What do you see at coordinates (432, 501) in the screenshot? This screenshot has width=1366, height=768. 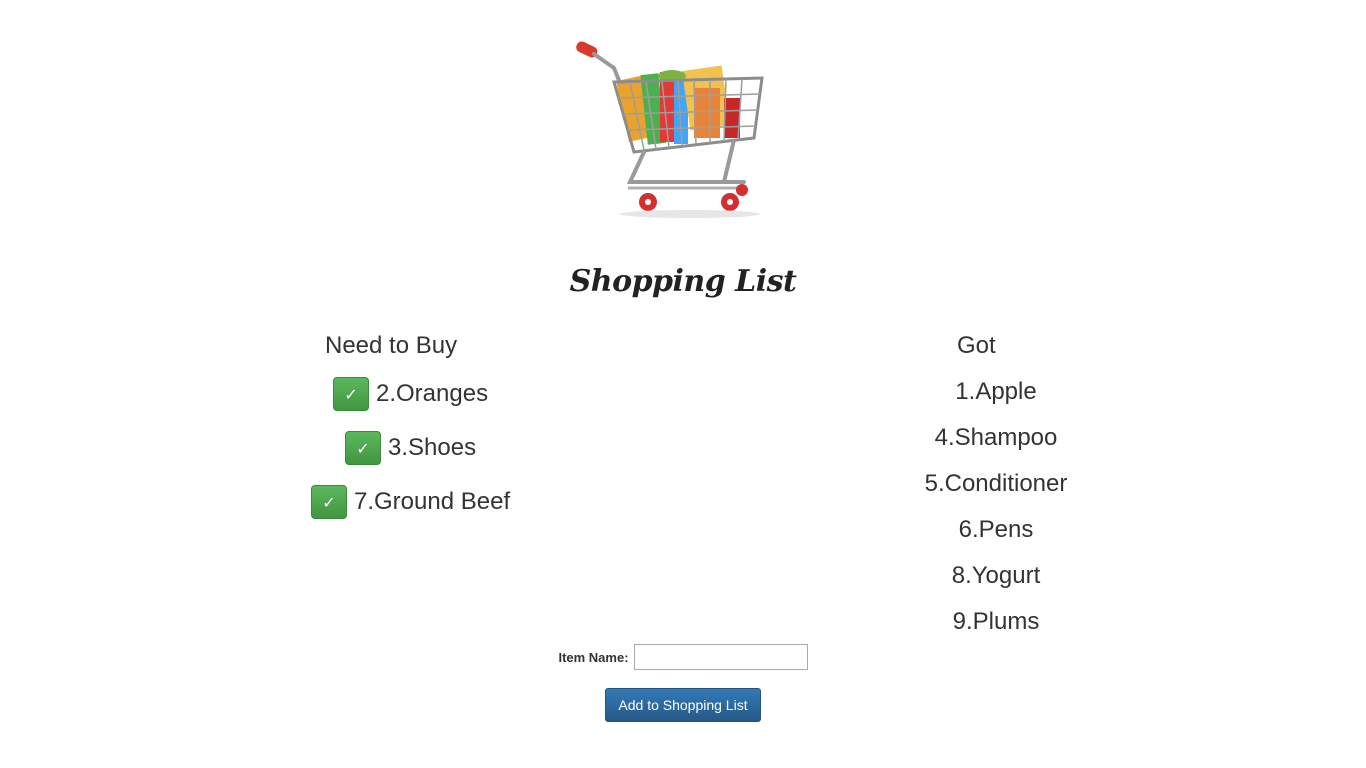 I see `need-item-label: 7.Ground Beef` at bounding box center [432, 501].